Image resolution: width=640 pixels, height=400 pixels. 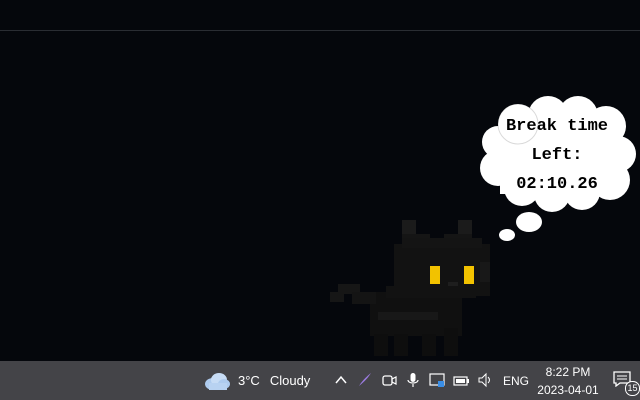 I want to click on speaker-icon, so click(x=485, y=380).